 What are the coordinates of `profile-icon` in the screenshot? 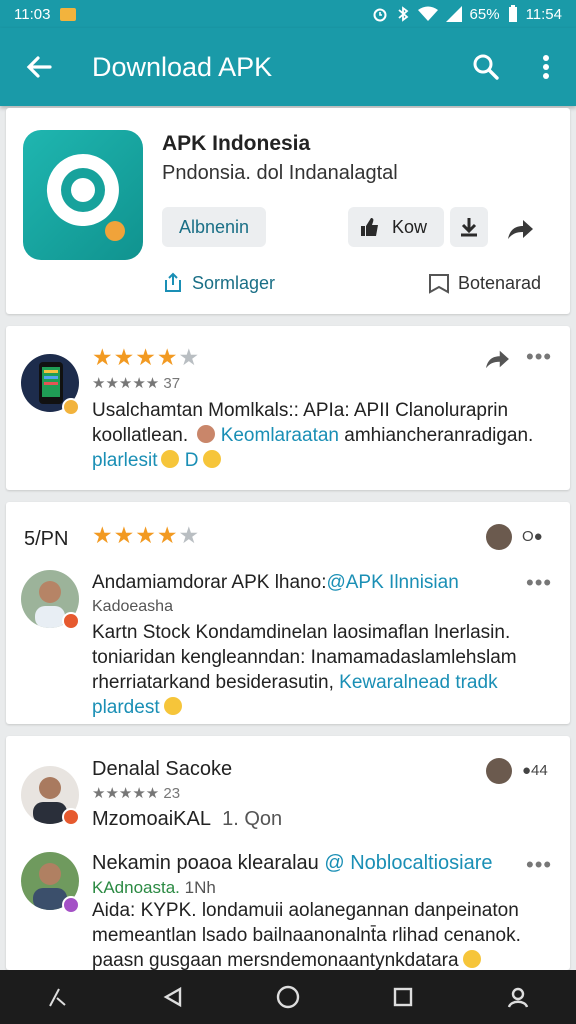 It's located at (518, 997).